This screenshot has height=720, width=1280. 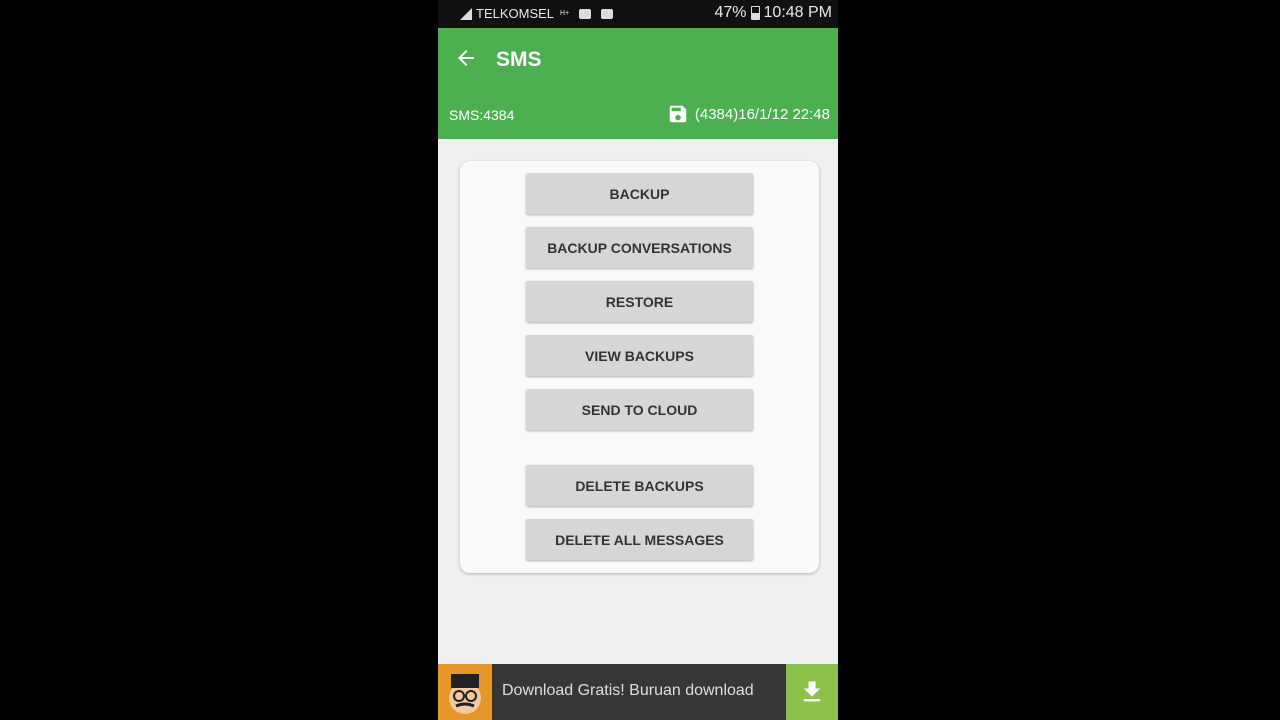 I want to click on video-call-icon, so click(x=585, y=13).